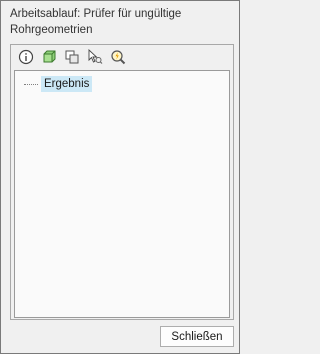 The height and width of the screenshot is (354, 320). What do you see at coordinates (26, 57) in the screenshot?
I see `info-icon` at bounding box center [26, 57].